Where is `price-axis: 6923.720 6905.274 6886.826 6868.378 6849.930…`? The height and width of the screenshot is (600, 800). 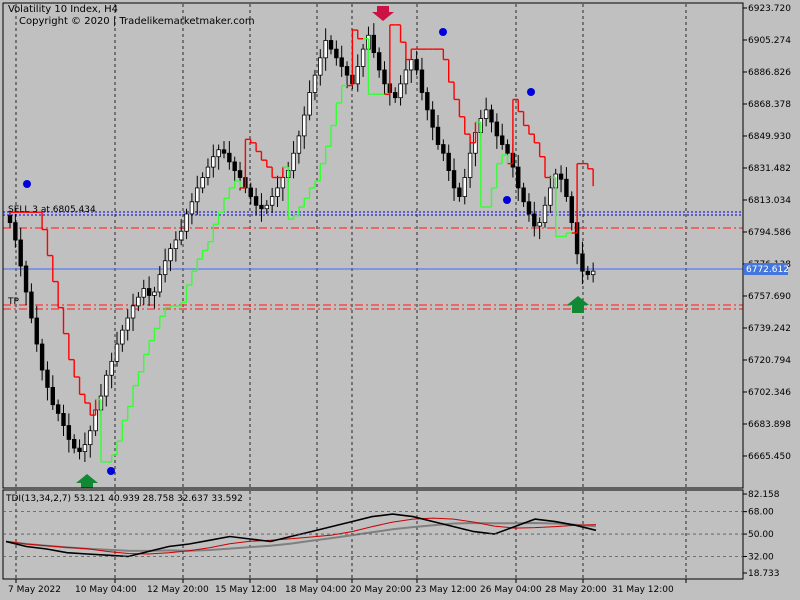
price-axis: 6923.720 6905.274 6886.826 6868.378 6849.930… is located at coordinates (767, 233).